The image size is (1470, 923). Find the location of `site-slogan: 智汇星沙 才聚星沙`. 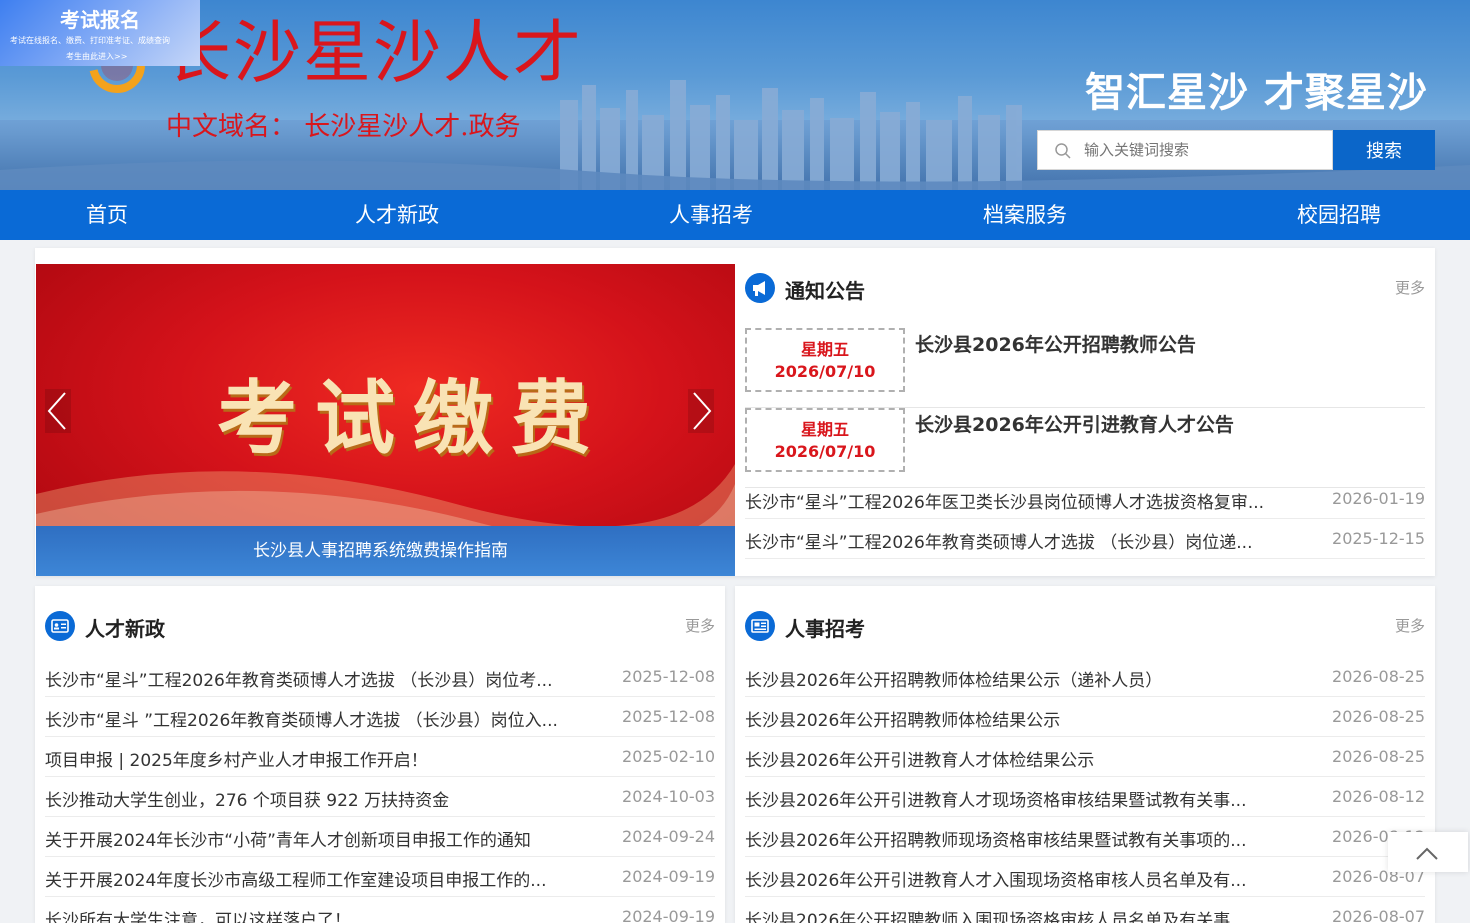

site-slogan: 智汇星沙 才聚星沙 is located at coordinates (1256, 93).